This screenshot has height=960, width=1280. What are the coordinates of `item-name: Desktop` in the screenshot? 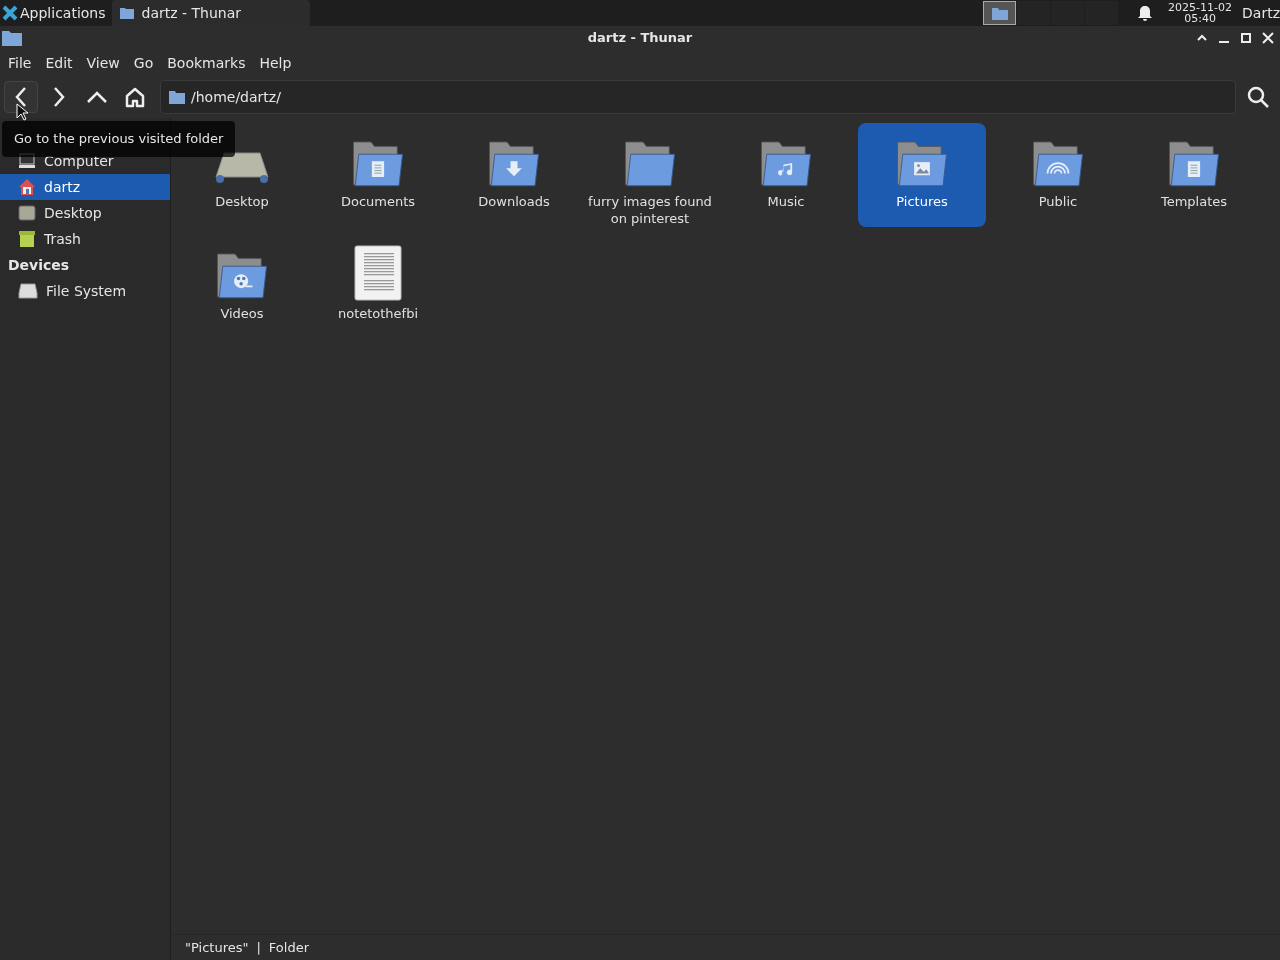 It's located at (242, 201).